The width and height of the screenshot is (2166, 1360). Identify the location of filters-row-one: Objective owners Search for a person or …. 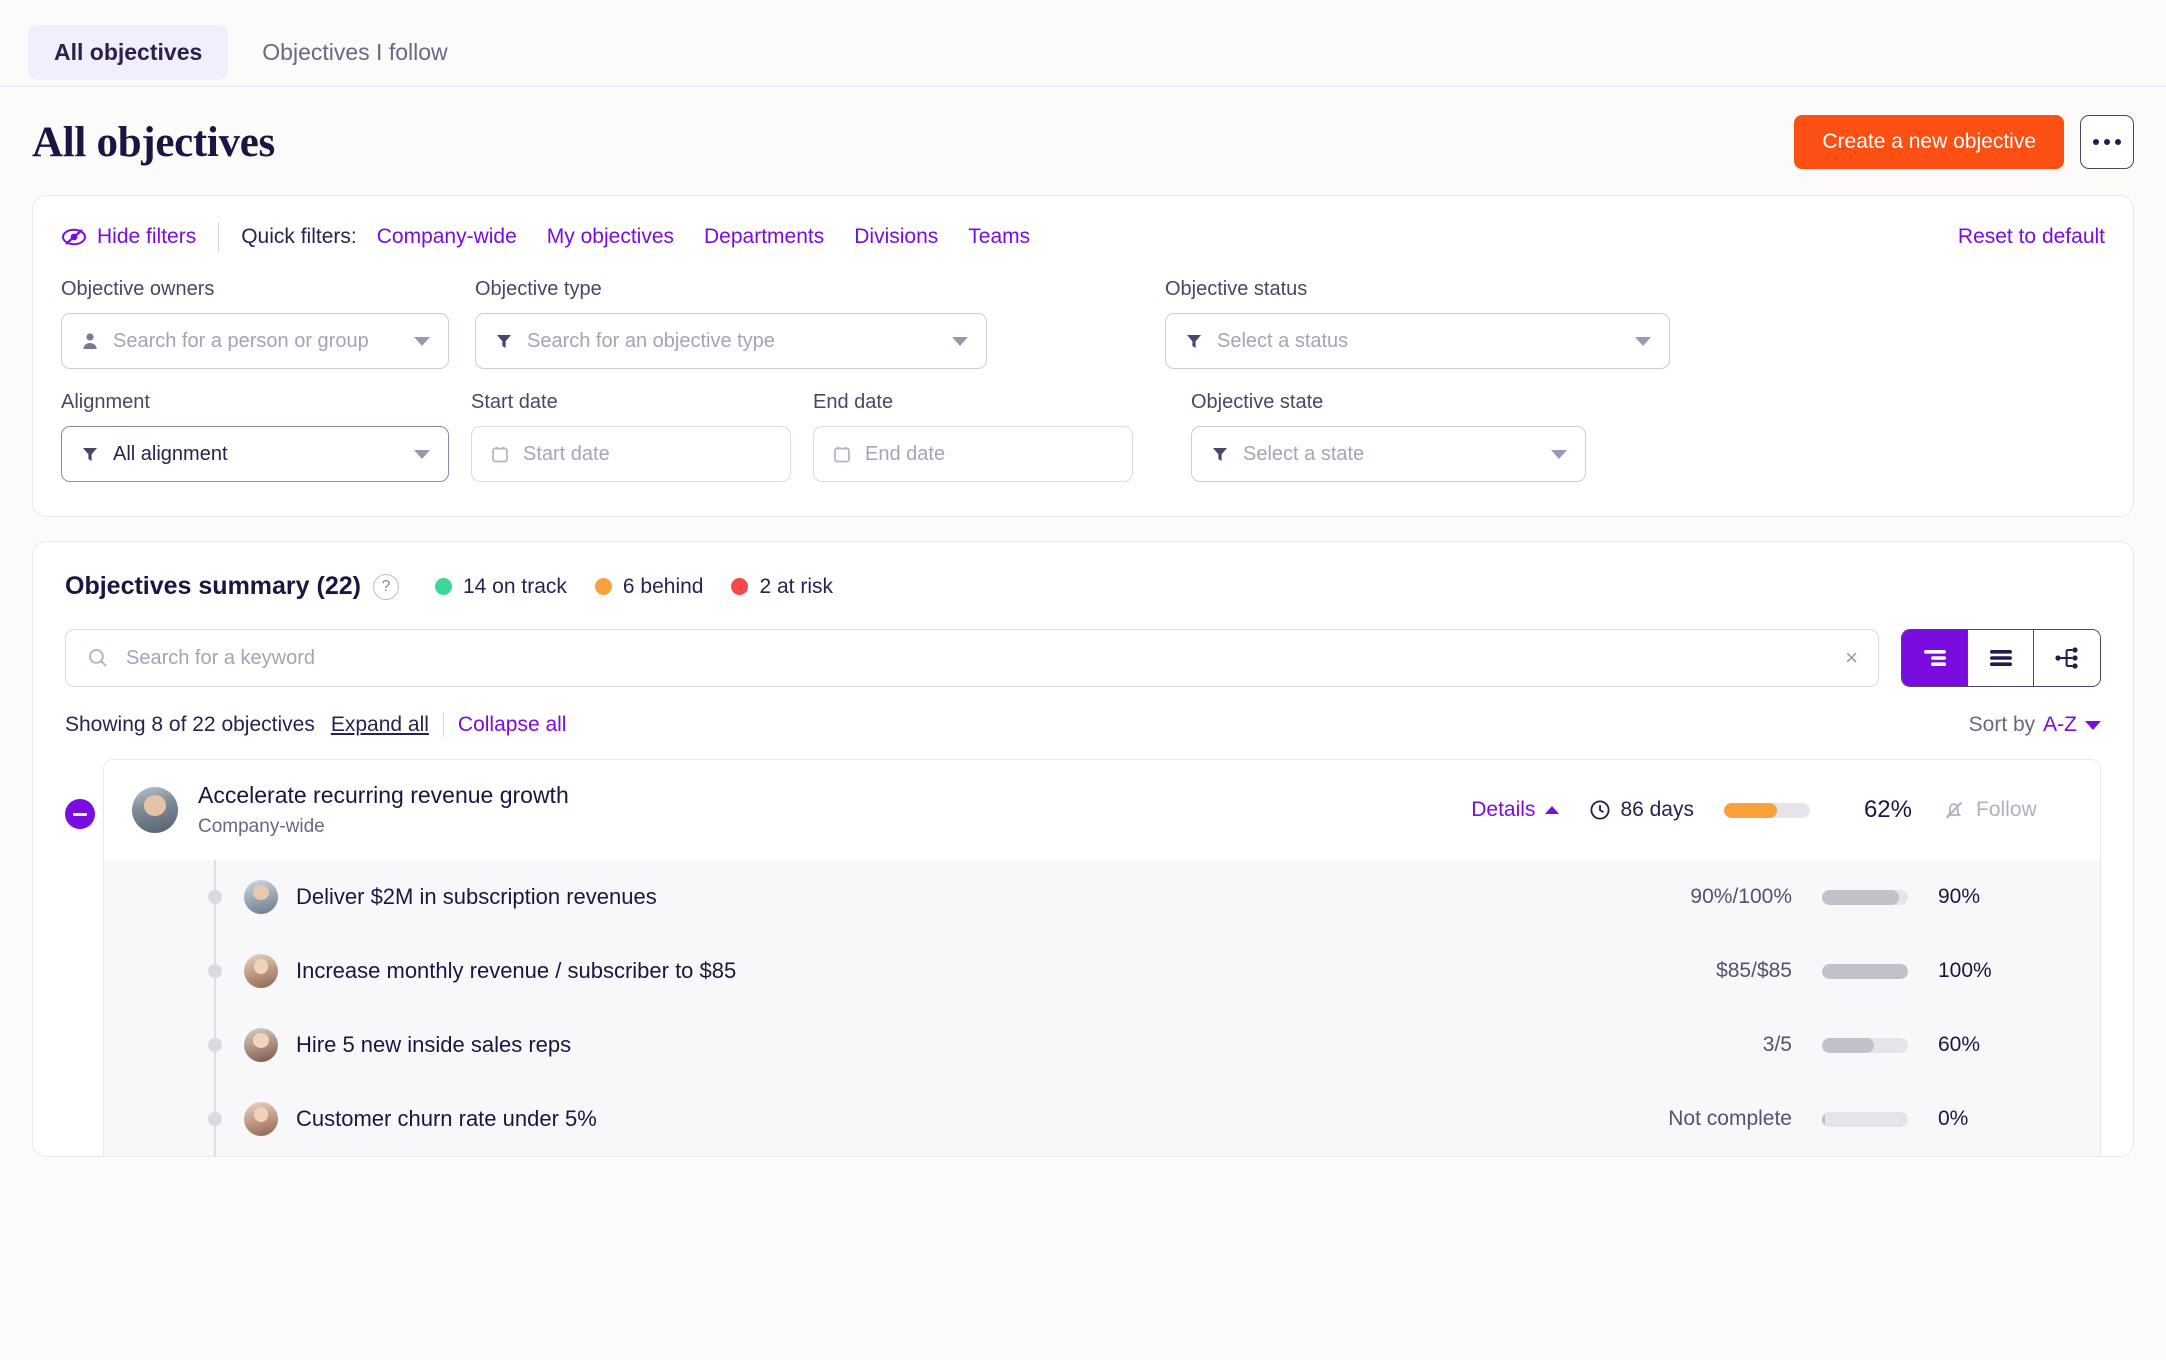
(1083, 323).